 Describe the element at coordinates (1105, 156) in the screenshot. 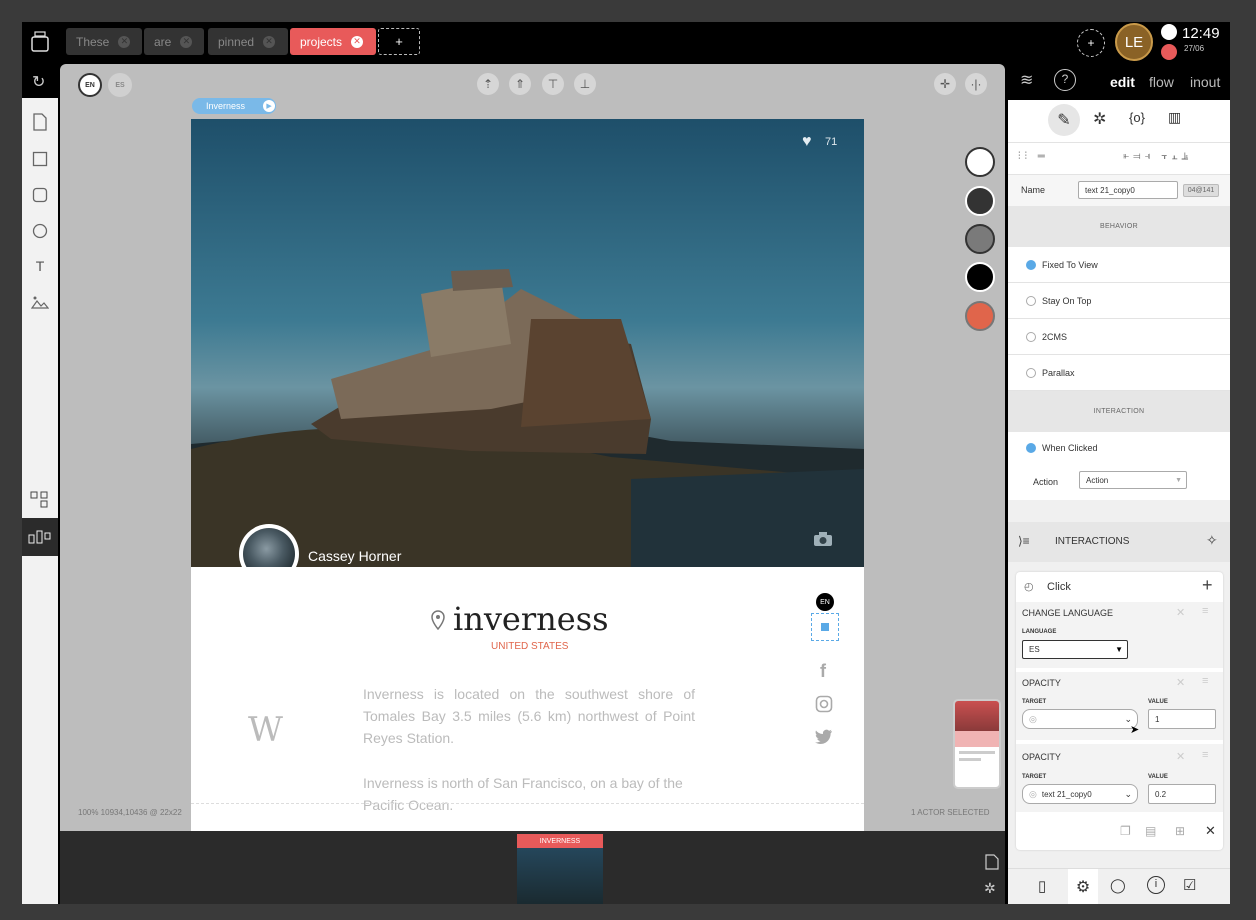

I see `align-icons: ⫶⫶ ═ ⫦⫤⫣ ⫟⫠⫡` at that location.